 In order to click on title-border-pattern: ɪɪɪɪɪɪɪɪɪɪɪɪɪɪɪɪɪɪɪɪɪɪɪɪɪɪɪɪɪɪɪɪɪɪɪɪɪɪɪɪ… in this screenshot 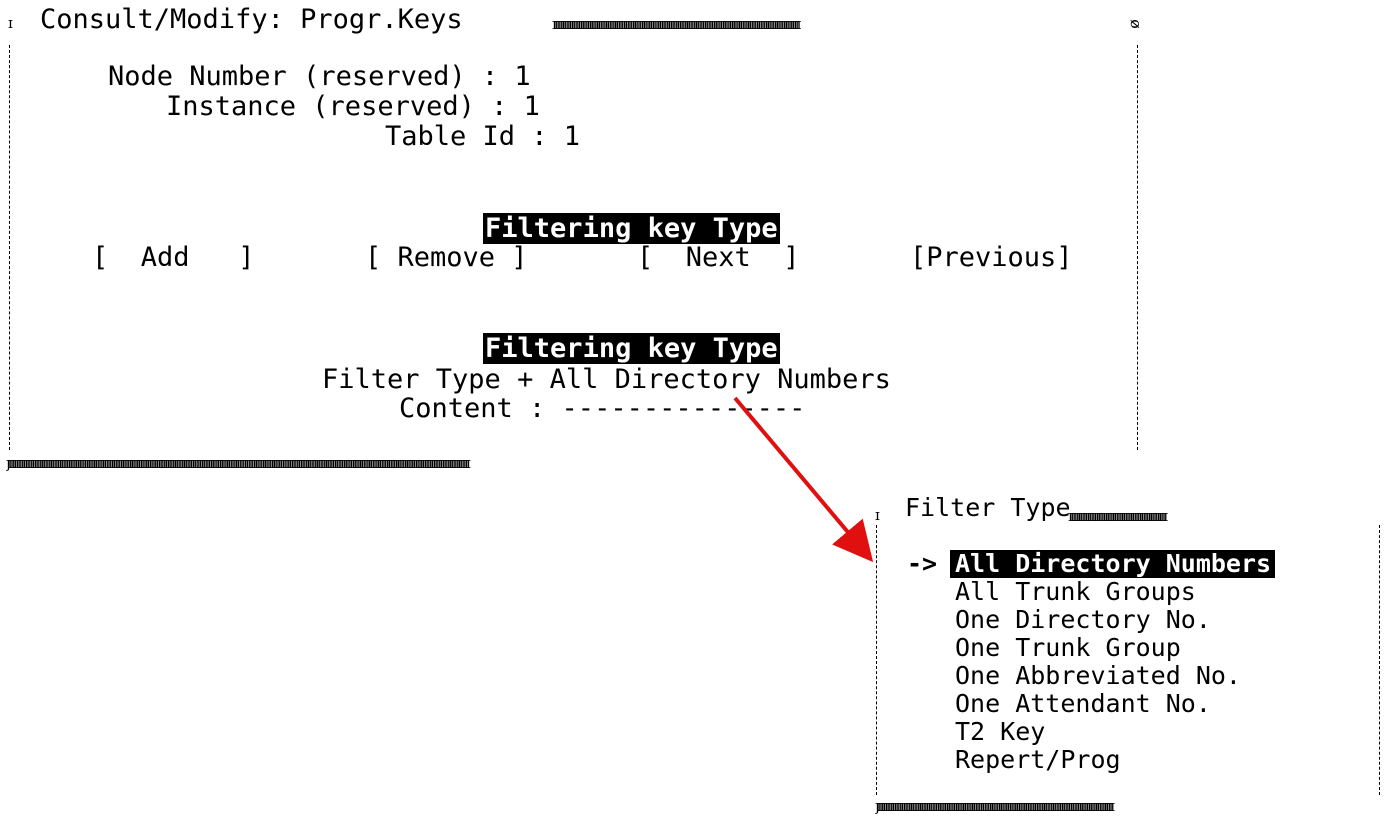, I will do `click(676, 24)`.